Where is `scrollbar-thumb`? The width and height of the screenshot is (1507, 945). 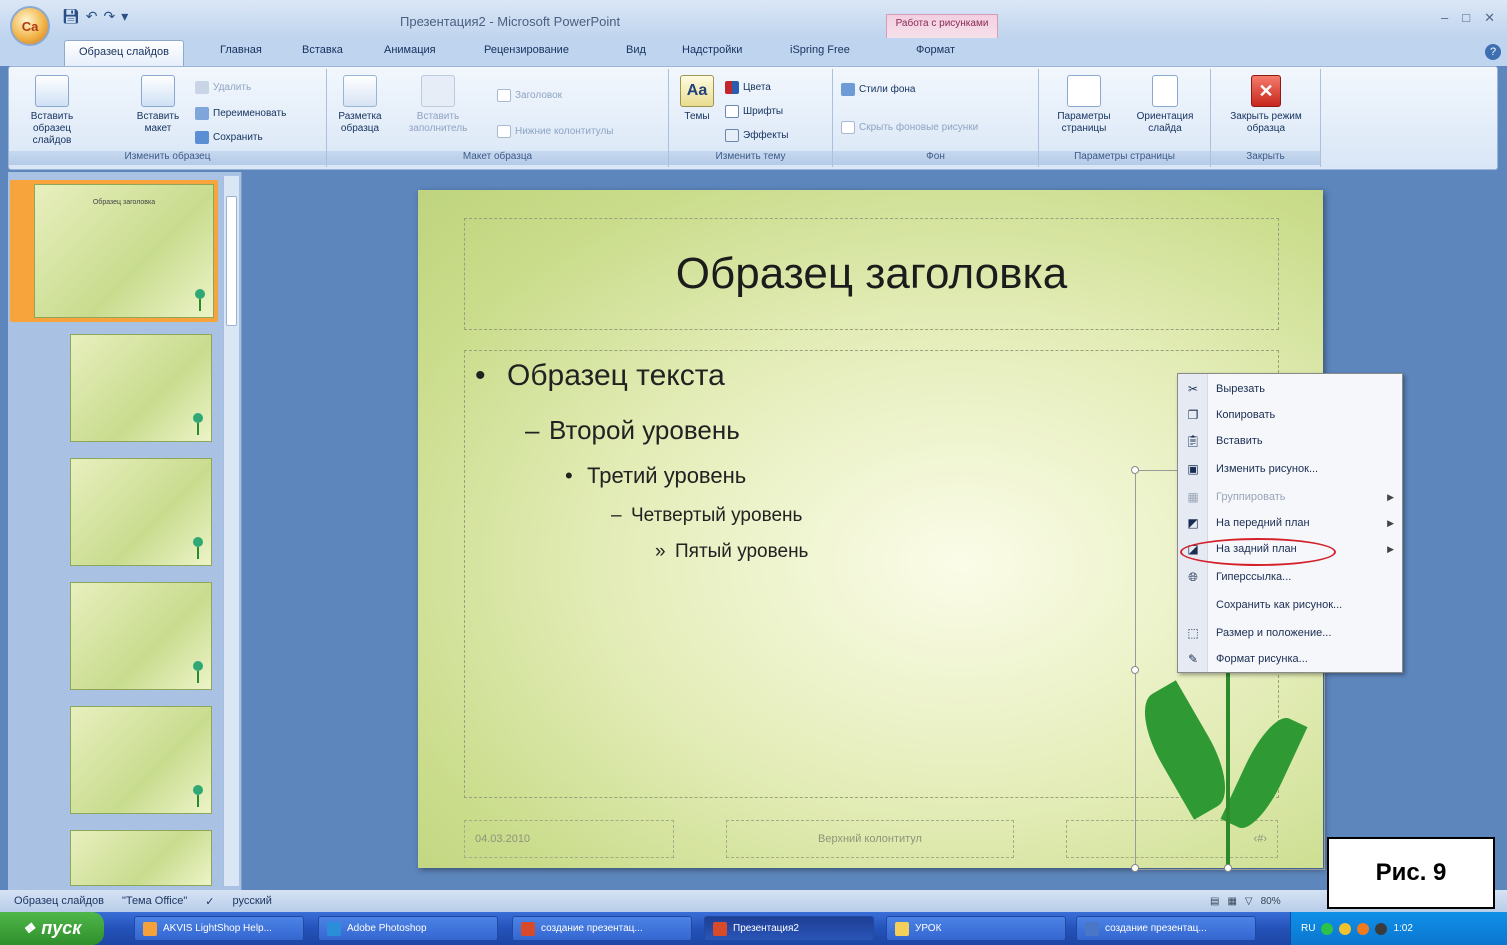 scrollbar-thumb is located at coordinates (231, 261).